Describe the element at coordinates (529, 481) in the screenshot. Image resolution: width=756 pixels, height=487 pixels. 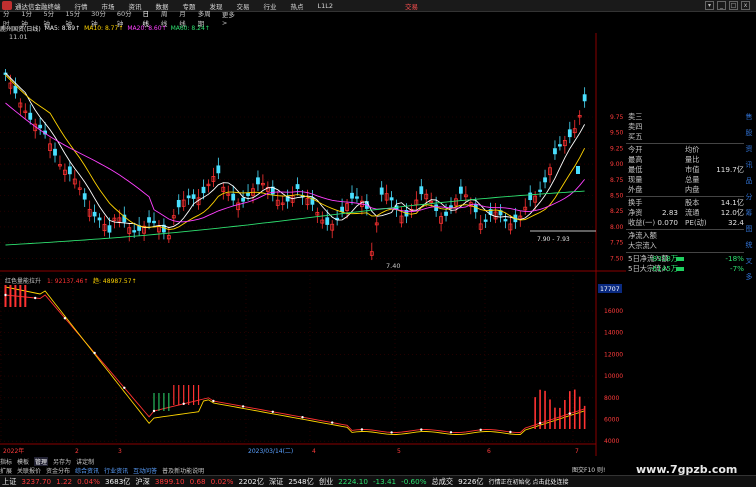
I see `connection-status: 行情正在初始化 点击此处连接` at that location.